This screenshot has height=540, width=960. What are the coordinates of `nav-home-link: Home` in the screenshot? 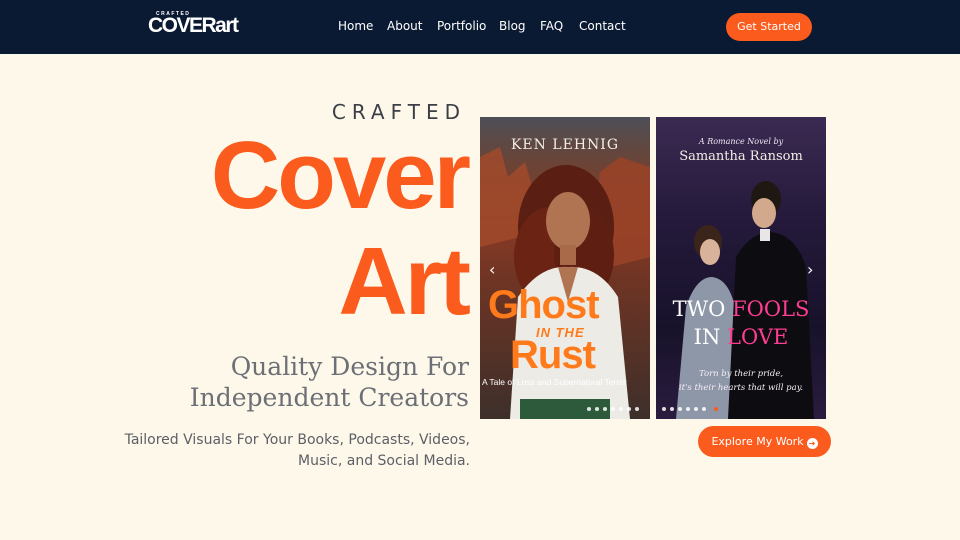 It's located at (355, 26).